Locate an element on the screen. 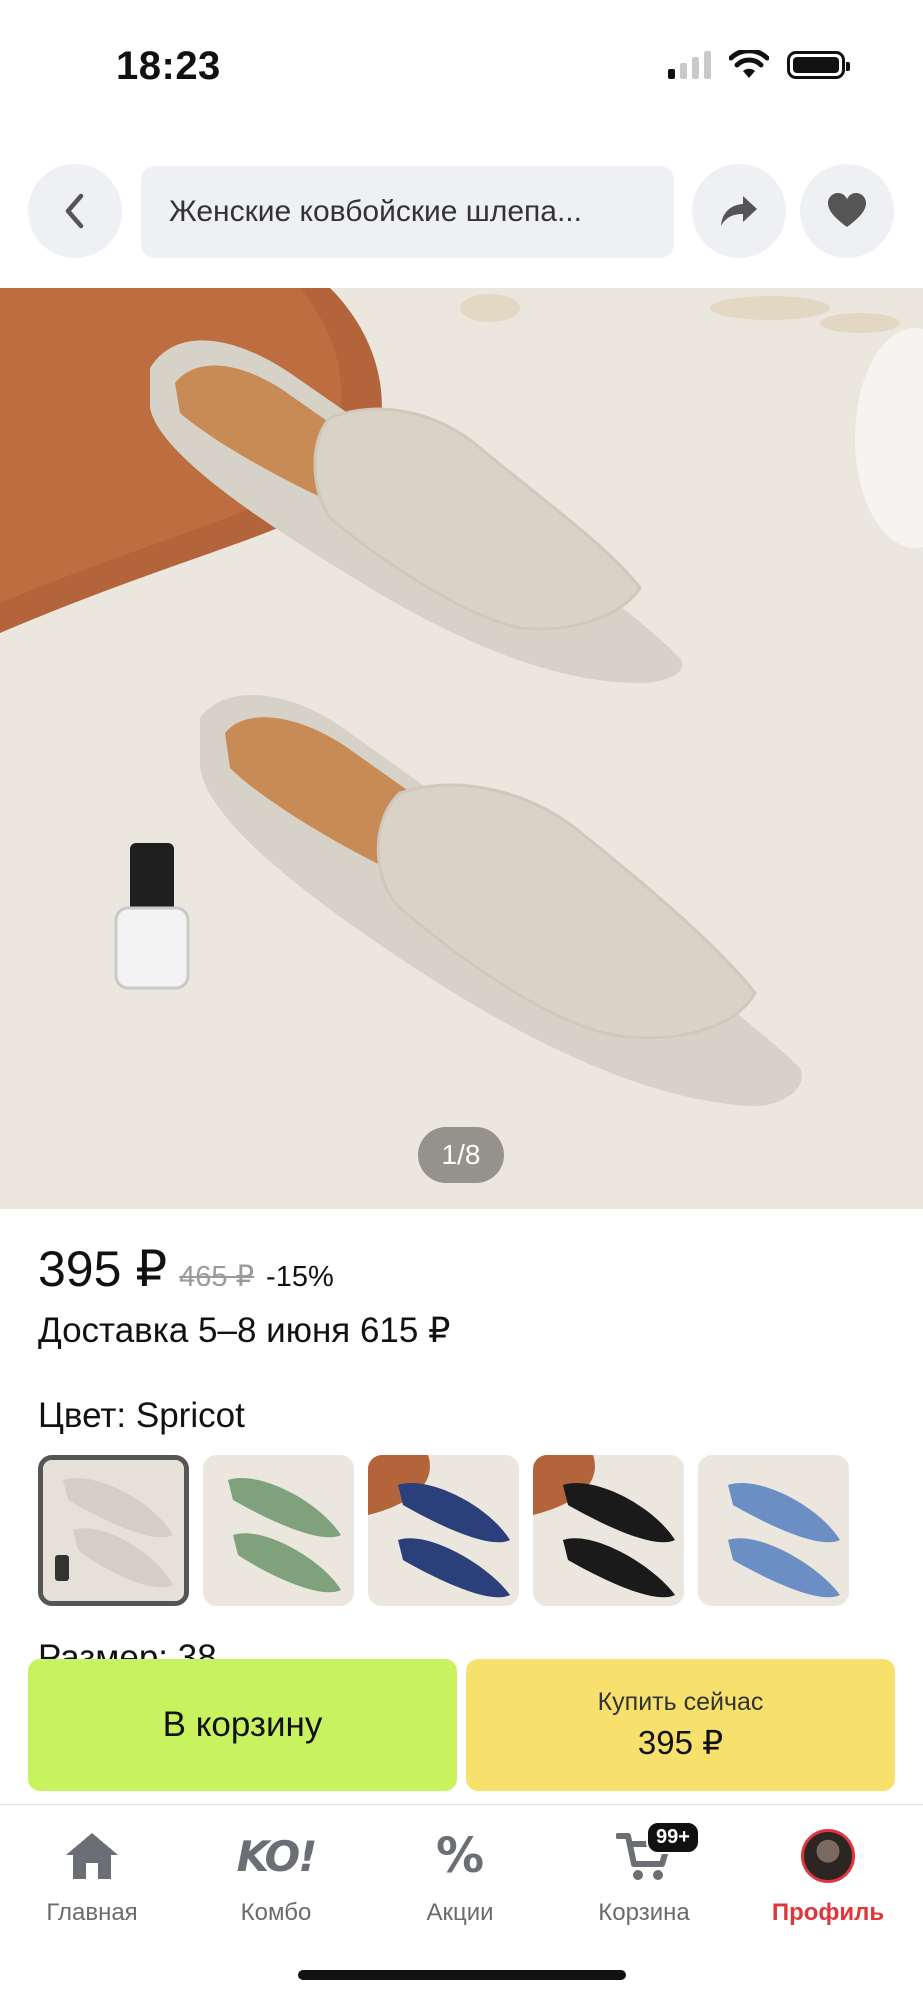 The width and height of the screenshot is (923, 2000). old-price: 465 ₽ is located at coordinates (217, 1277).